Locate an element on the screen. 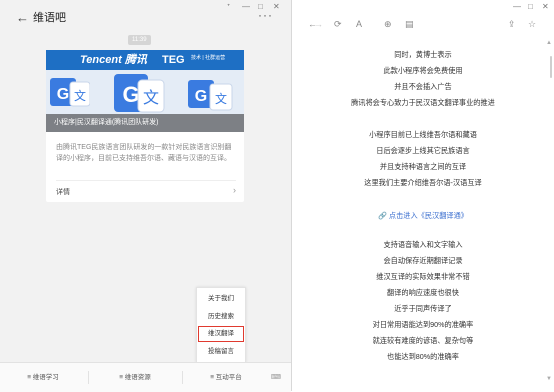  translate-icon: G 文 is located at coordinates (70, 92).